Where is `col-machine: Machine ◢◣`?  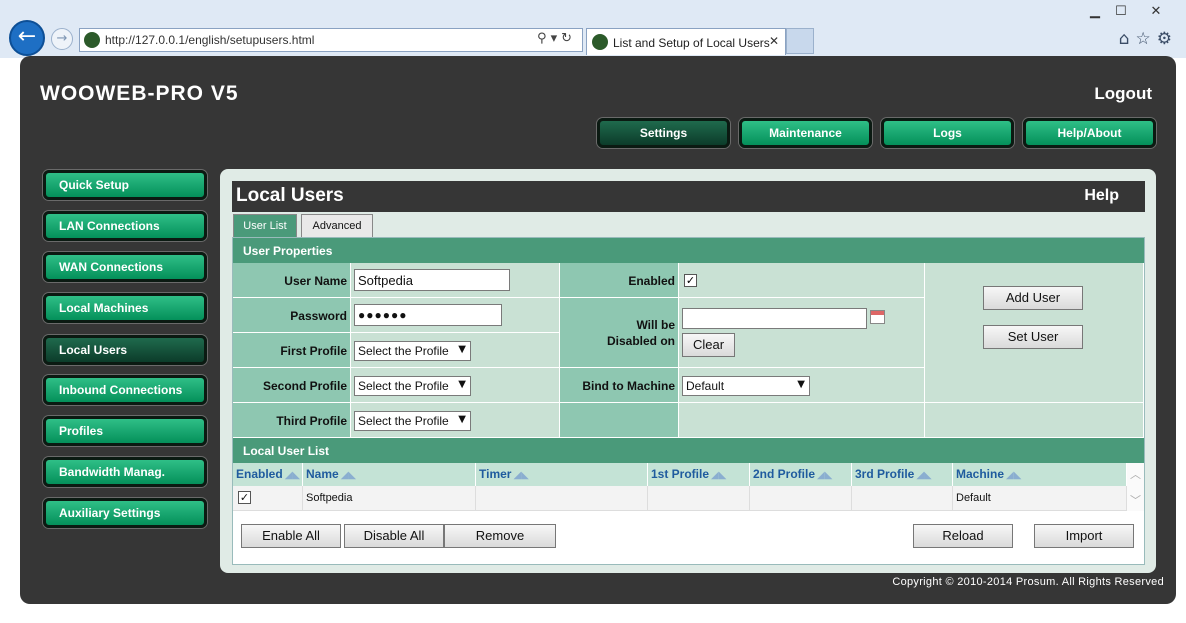
col-machine: Machine ◢◣ is located at coordinates (1040, 474).